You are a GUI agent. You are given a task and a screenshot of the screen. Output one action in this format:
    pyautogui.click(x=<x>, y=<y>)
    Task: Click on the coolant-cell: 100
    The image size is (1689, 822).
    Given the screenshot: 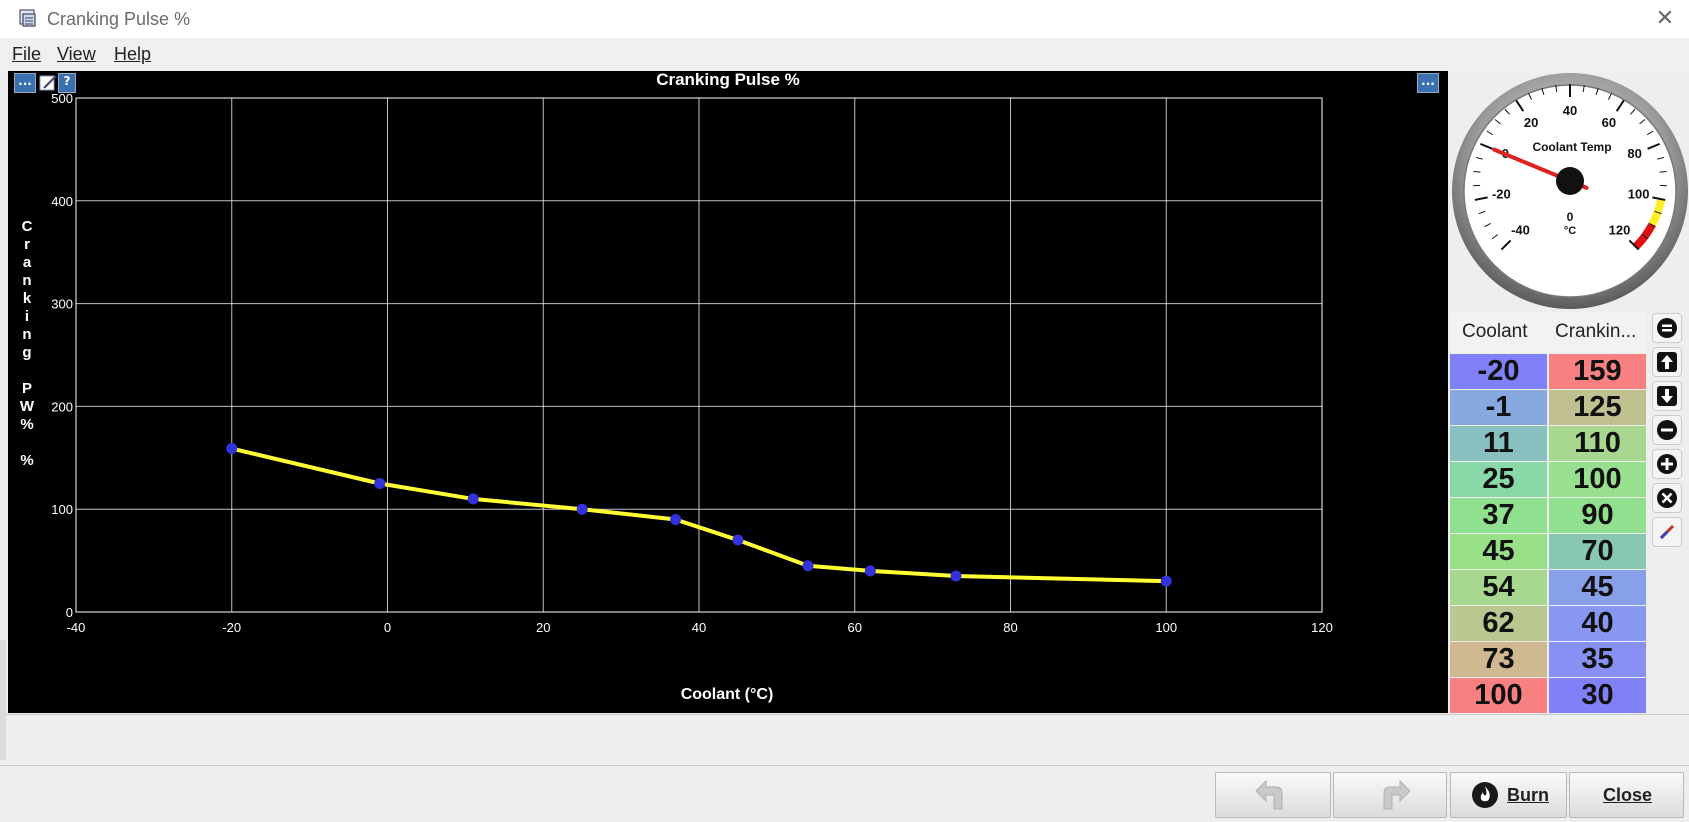 What is the action you would take?
    pyautogui.click(x=1498, y=695)
    